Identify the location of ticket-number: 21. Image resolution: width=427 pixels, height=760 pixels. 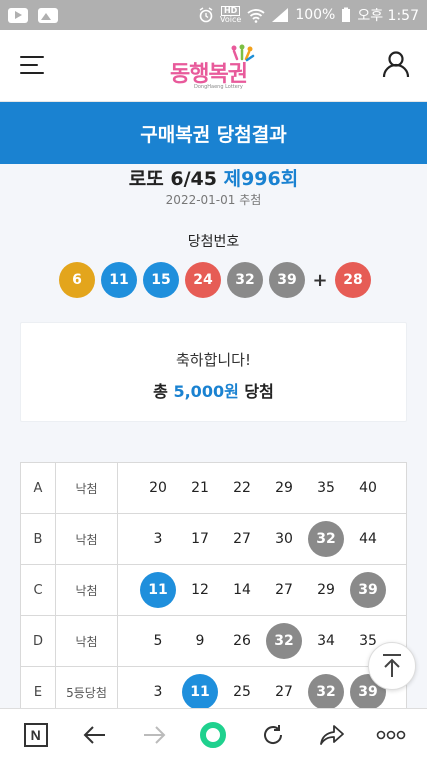
(200, 488).